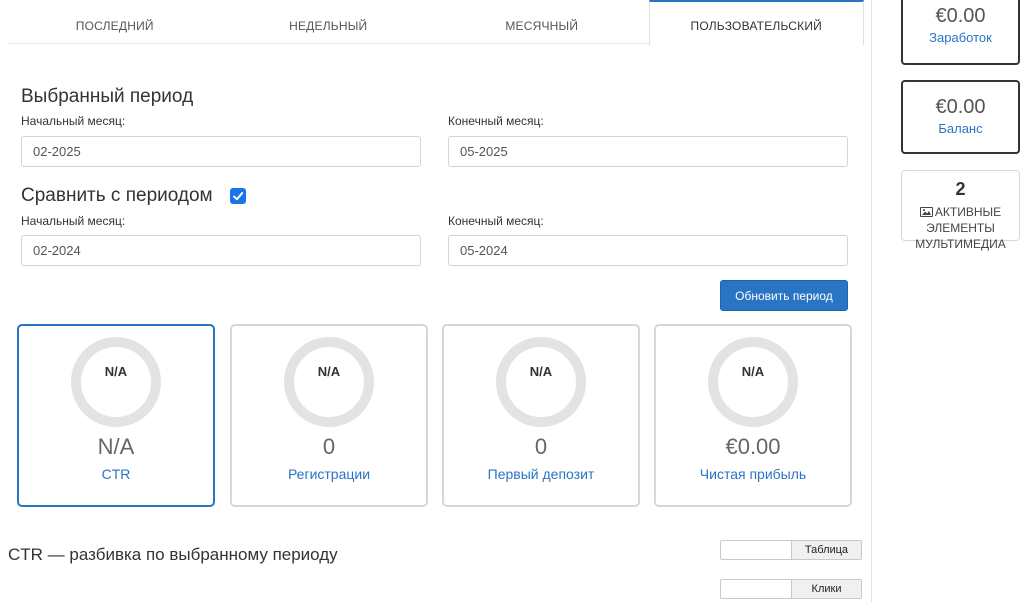 The height and width of the screenshot is (602, 1024). I want to click on breakdown-title: CTR — разбивка по выбранному периоду, so click(173, 554).